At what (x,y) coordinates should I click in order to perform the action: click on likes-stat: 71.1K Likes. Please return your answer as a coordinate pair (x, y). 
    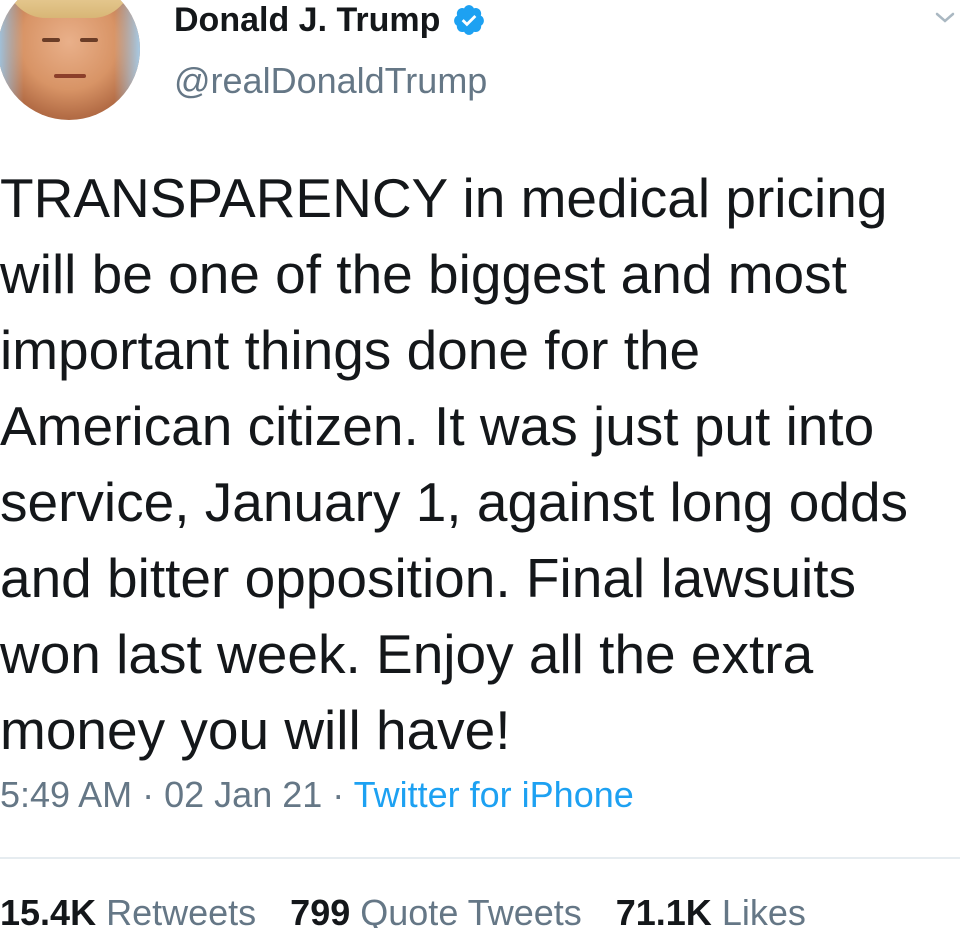
    Looking at the image, I should click on (711, 910).